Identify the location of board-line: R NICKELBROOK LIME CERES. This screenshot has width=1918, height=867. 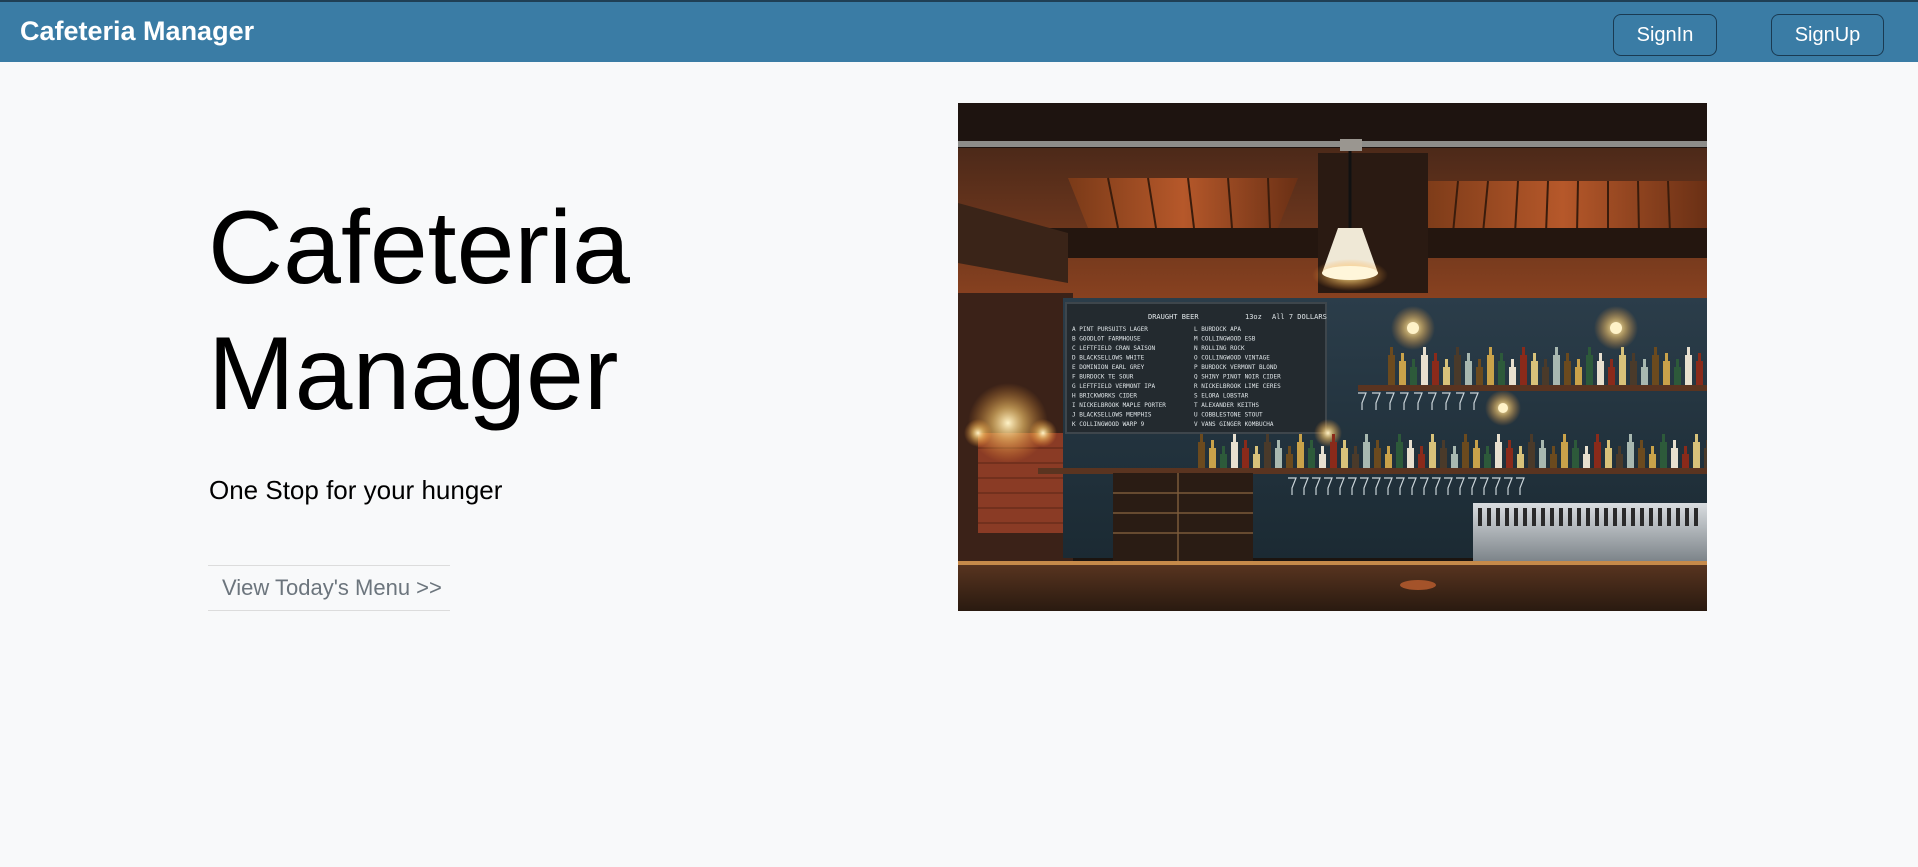
(1237, 386).